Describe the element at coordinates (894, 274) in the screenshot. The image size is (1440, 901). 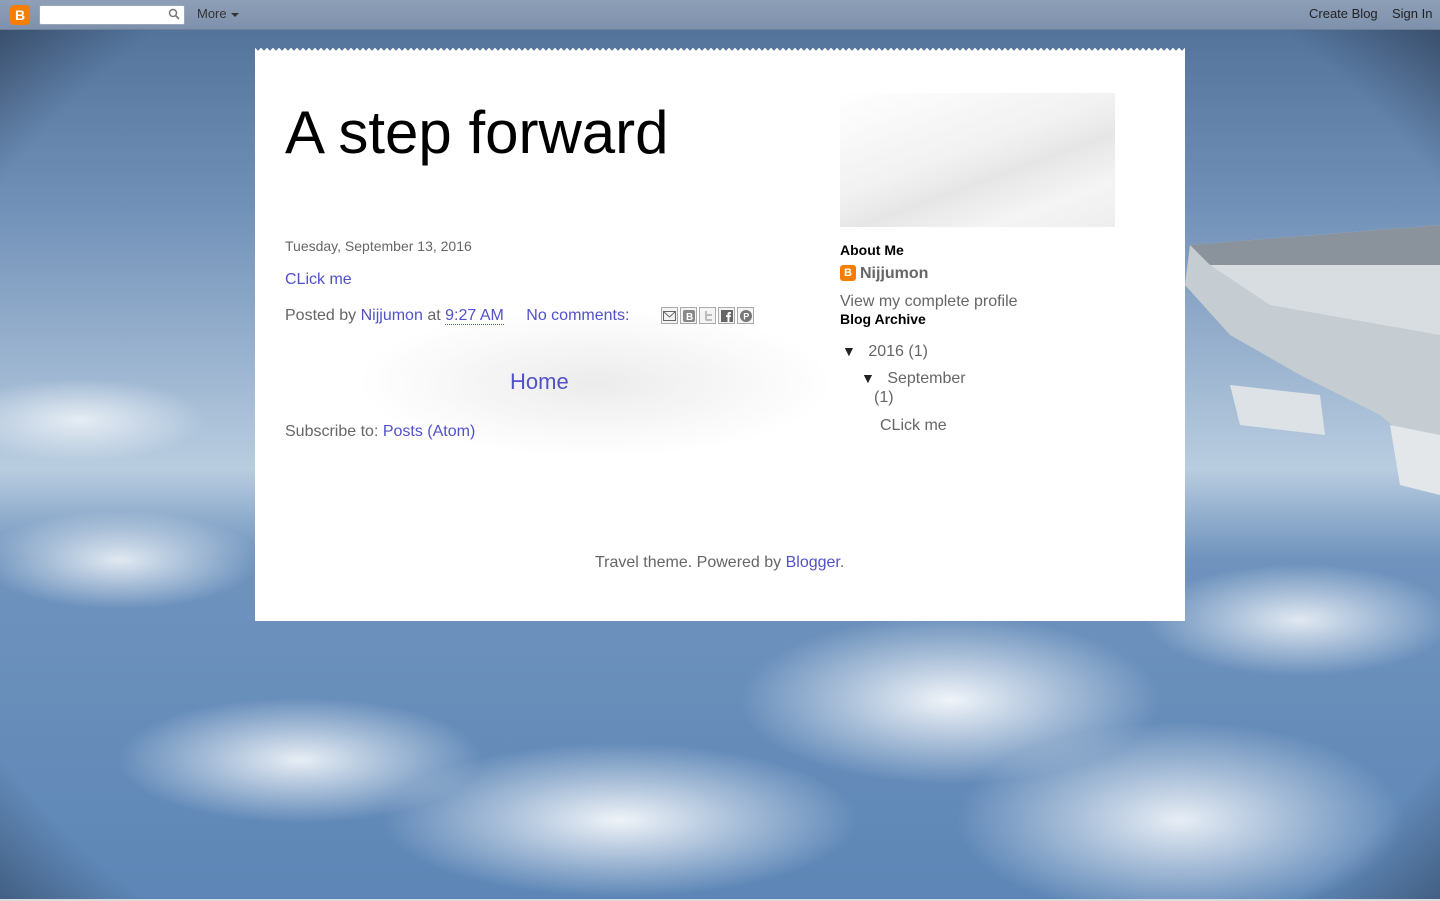
I see `profile-name-link: Nijjumon` at that location.